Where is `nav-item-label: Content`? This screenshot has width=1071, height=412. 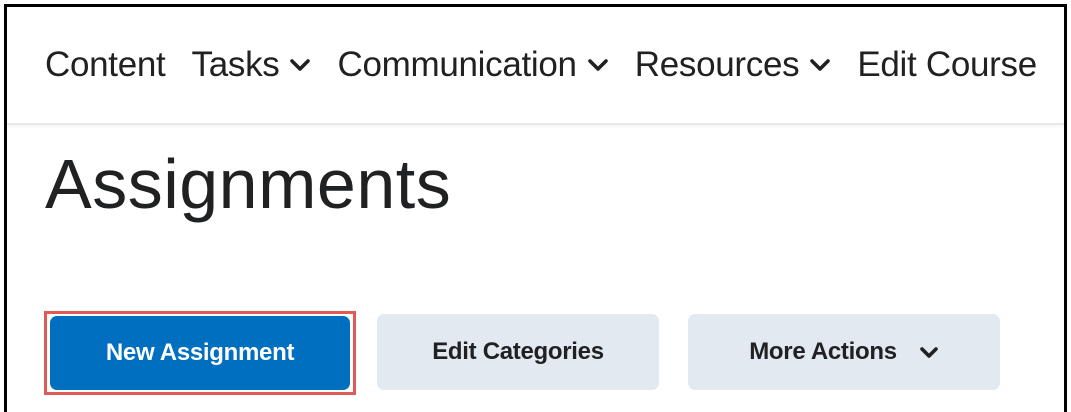 nav-item-label: Content is located at coordinates (105, 64).